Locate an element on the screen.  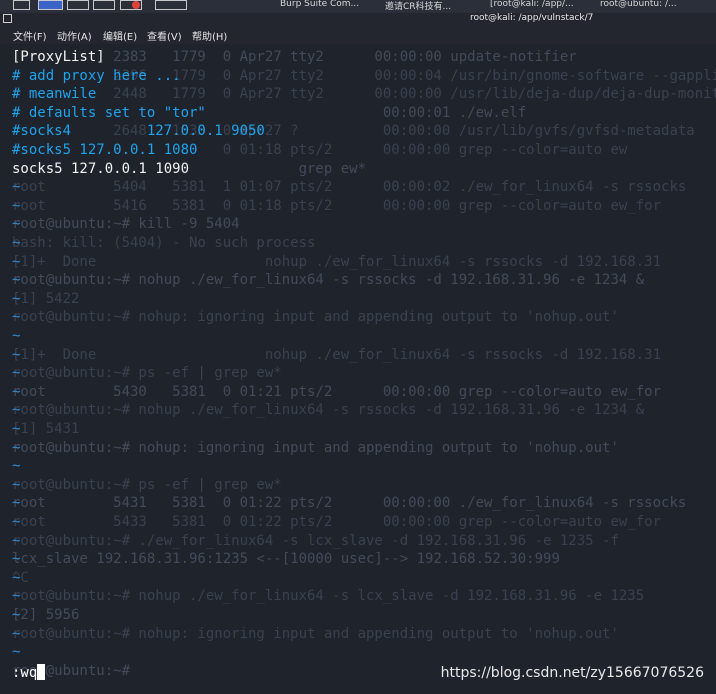
editor-line: #socks4 127.0.0.1 9050 is located at coordinates (138, 131).